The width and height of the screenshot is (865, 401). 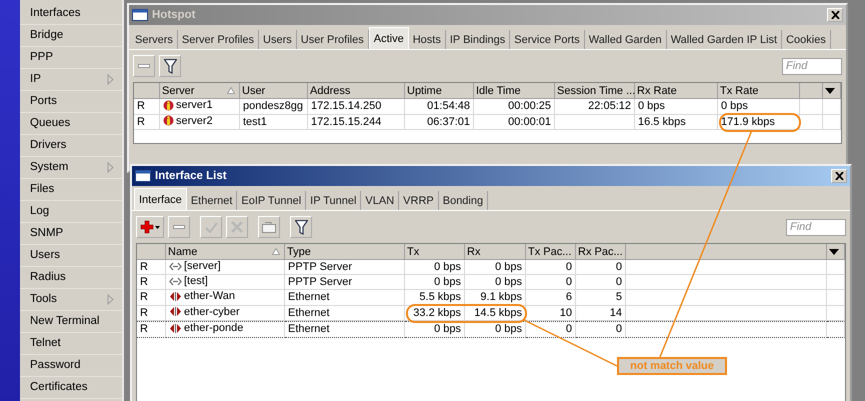 What do you see at coordinates (71, 190) in the screenshot?
I see `menu-item: Files` at bounding box center [71, 190].